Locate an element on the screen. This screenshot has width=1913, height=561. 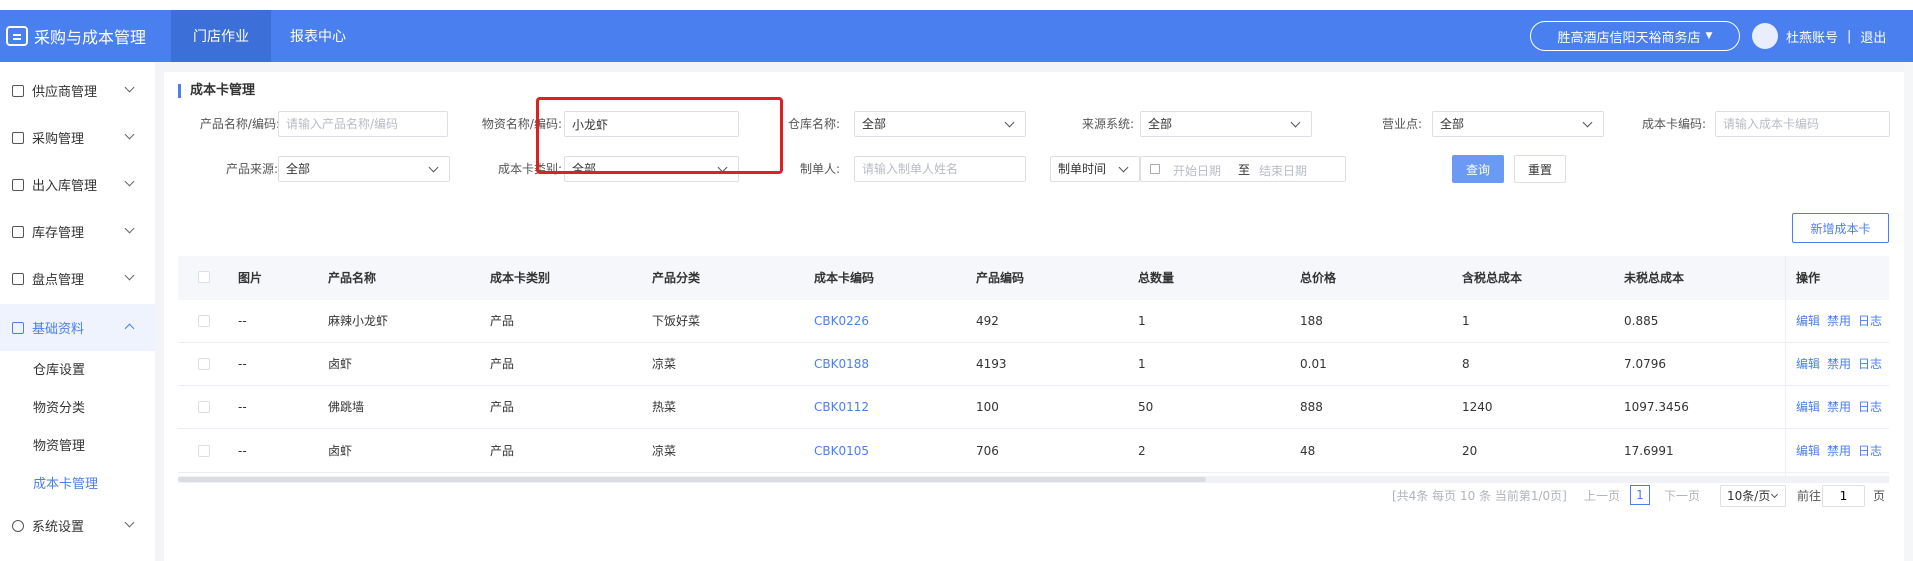
page-title: 成本卡管理 is located at coordinates (216, 91).